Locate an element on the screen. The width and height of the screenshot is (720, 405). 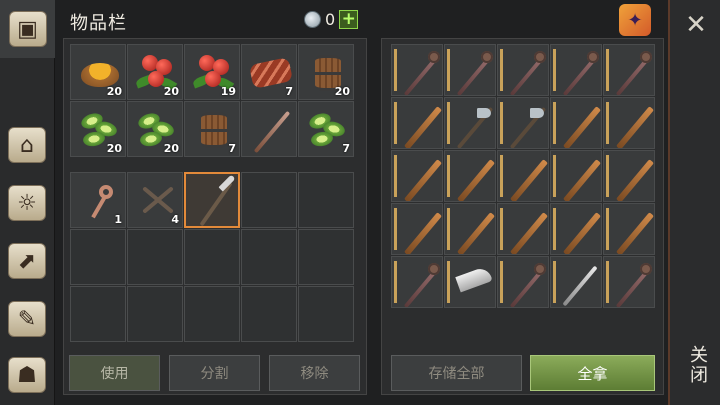
item-quantity: 19 is located at coordinates (228, 91).